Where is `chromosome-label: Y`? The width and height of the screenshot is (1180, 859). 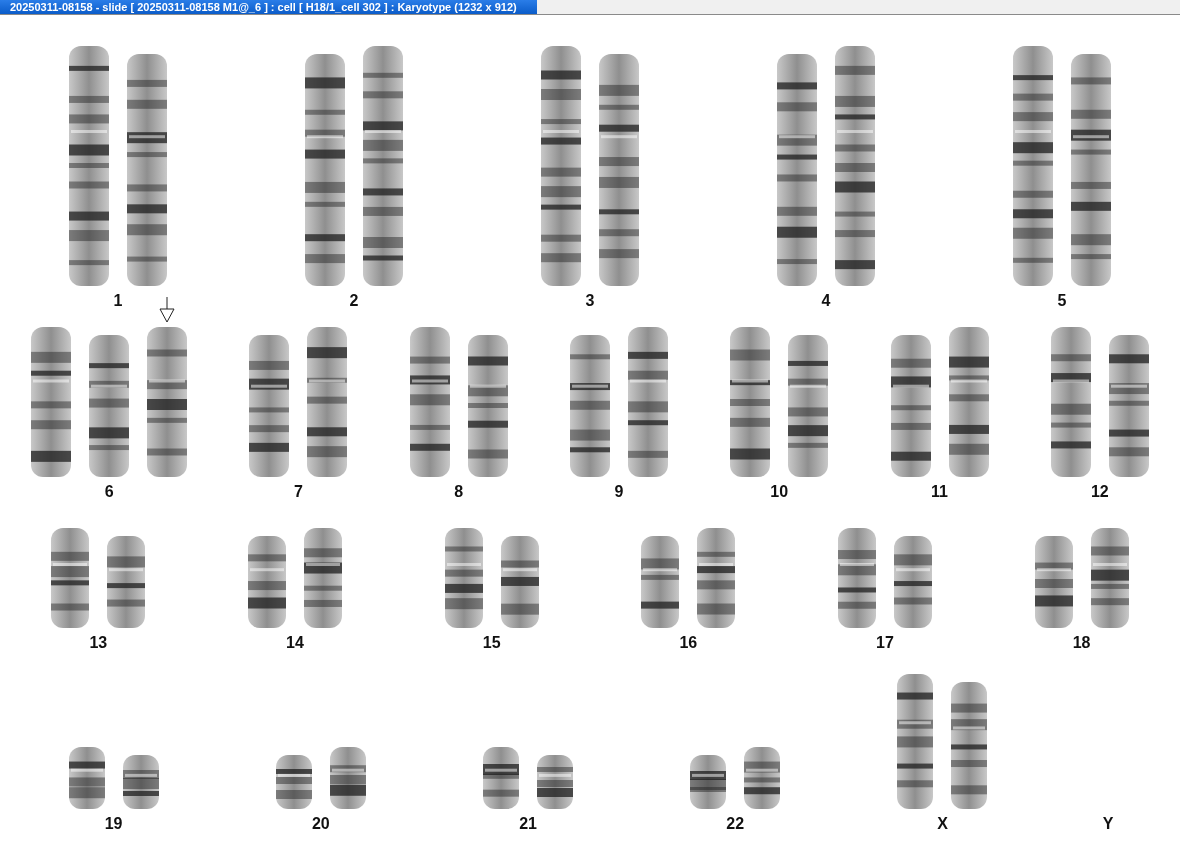 chromosome-label: Y is located at coordinates (1108, 824).